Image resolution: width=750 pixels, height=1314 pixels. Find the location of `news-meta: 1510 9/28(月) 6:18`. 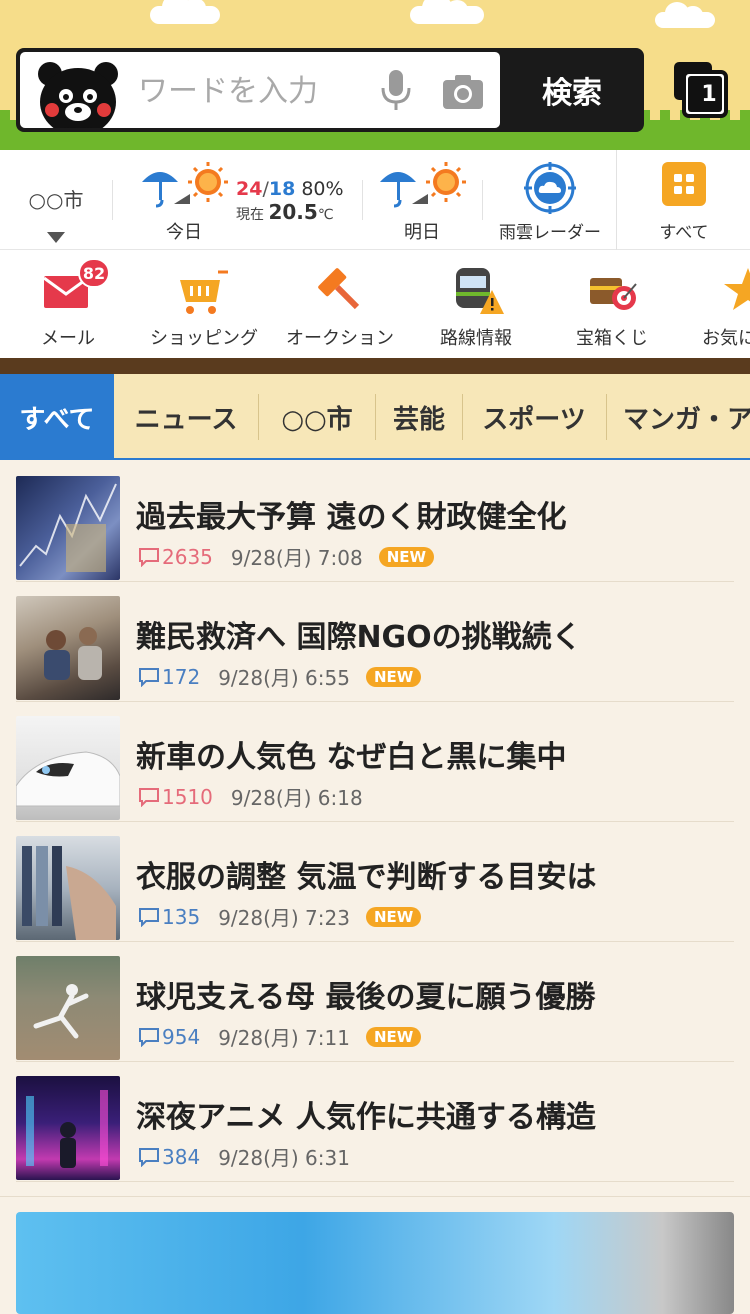

news-meta: 1510 9/28(月) 6:18 is located at coordinates (250, 796).